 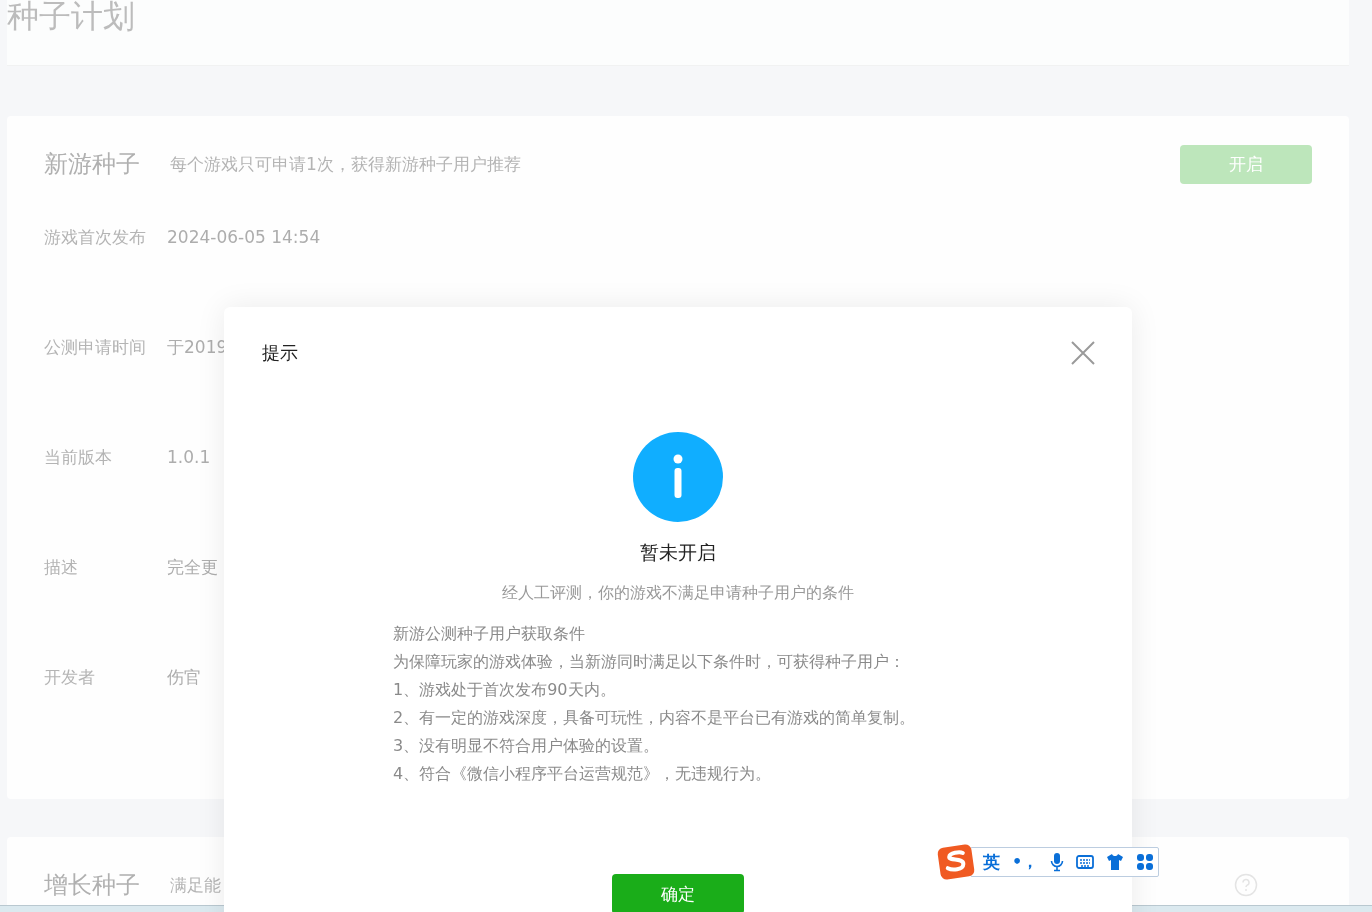 What do you see at coordinates (678, 593) in the screenshot?
I see `dialog-message: 经人工评测，你的游戏不满足申请种子用户的条件` at bounding box center [678, 593].